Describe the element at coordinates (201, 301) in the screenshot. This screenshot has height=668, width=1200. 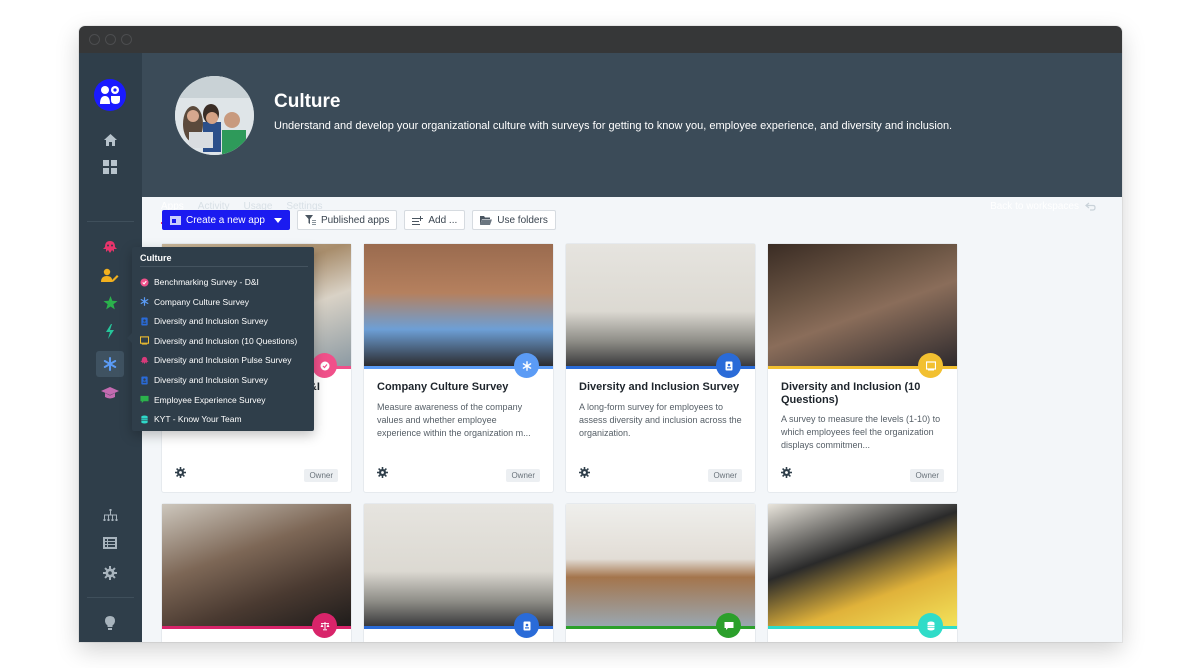
I see `flyout-menu-item-label: Company Culture Survey` at that location.